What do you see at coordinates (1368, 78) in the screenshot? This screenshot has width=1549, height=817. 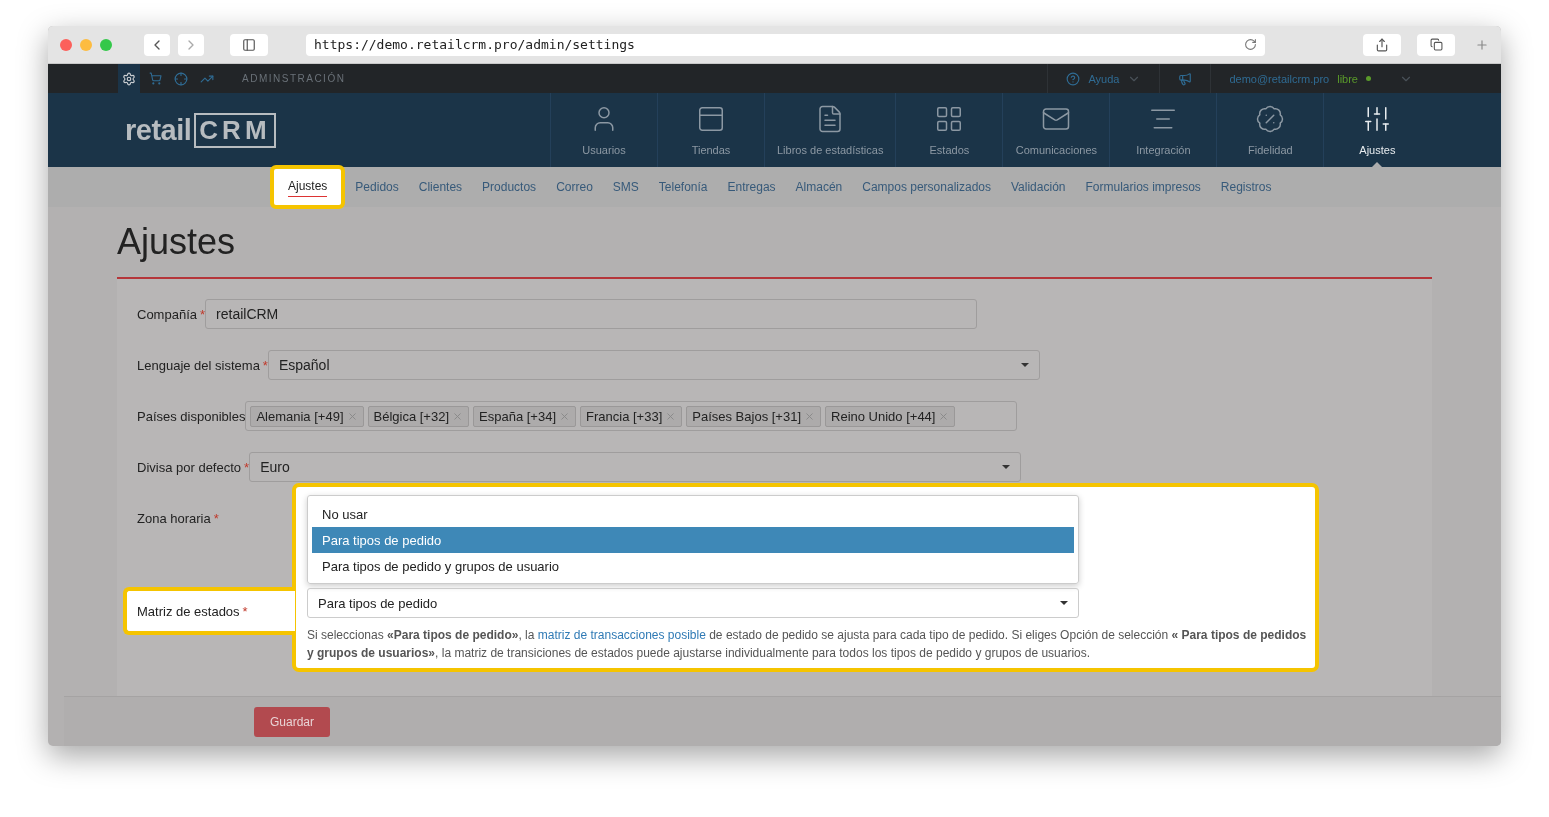 I see `status-dot` at bounding box center [1368, 78].